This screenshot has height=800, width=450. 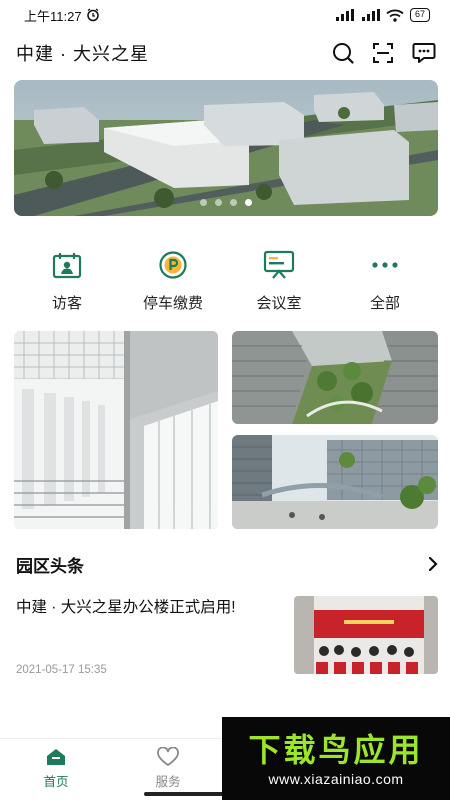 I want to click on status-time: 上午11:27, so click(x=53, y=16).